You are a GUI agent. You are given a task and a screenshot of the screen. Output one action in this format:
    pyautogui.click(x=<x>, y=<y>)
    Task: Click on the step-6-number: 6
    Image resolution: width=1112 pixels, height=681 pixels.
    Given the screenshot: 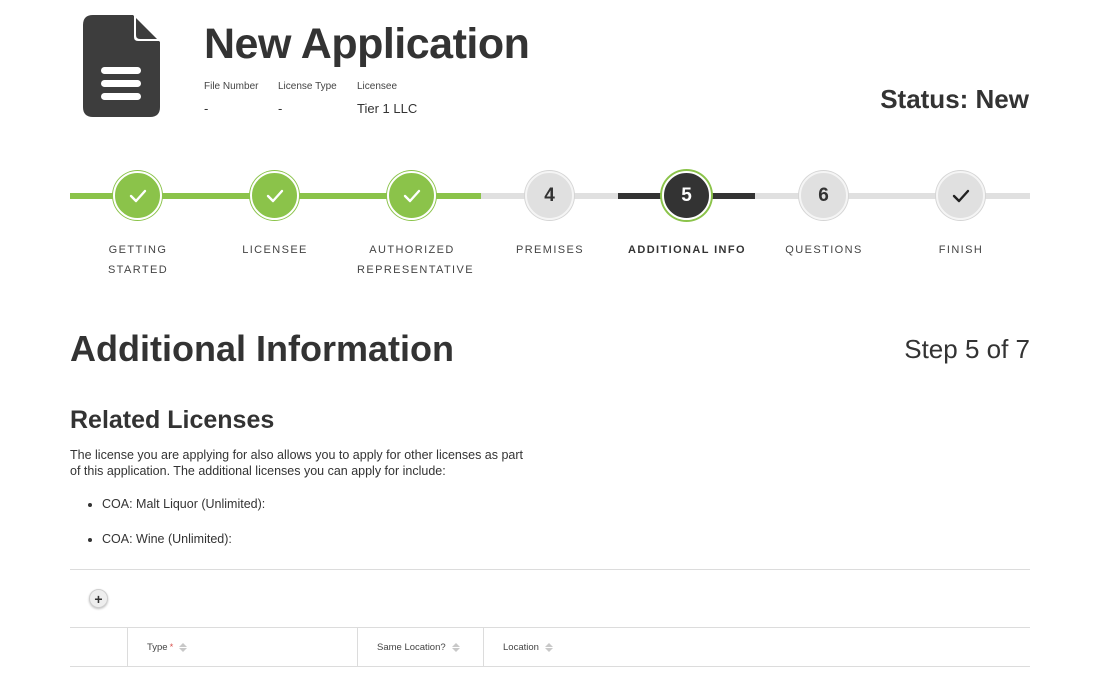 What is the action you would take?
    pyautogui.click(x=823, y=195)
    